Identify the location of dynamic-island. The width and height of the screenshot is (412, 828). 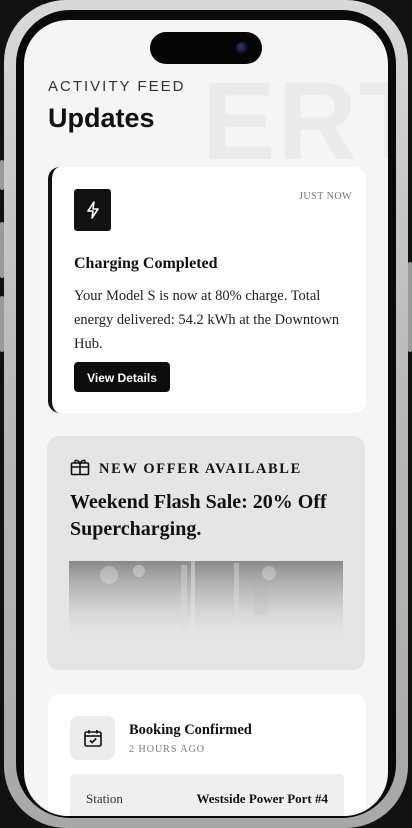
(206, 48).